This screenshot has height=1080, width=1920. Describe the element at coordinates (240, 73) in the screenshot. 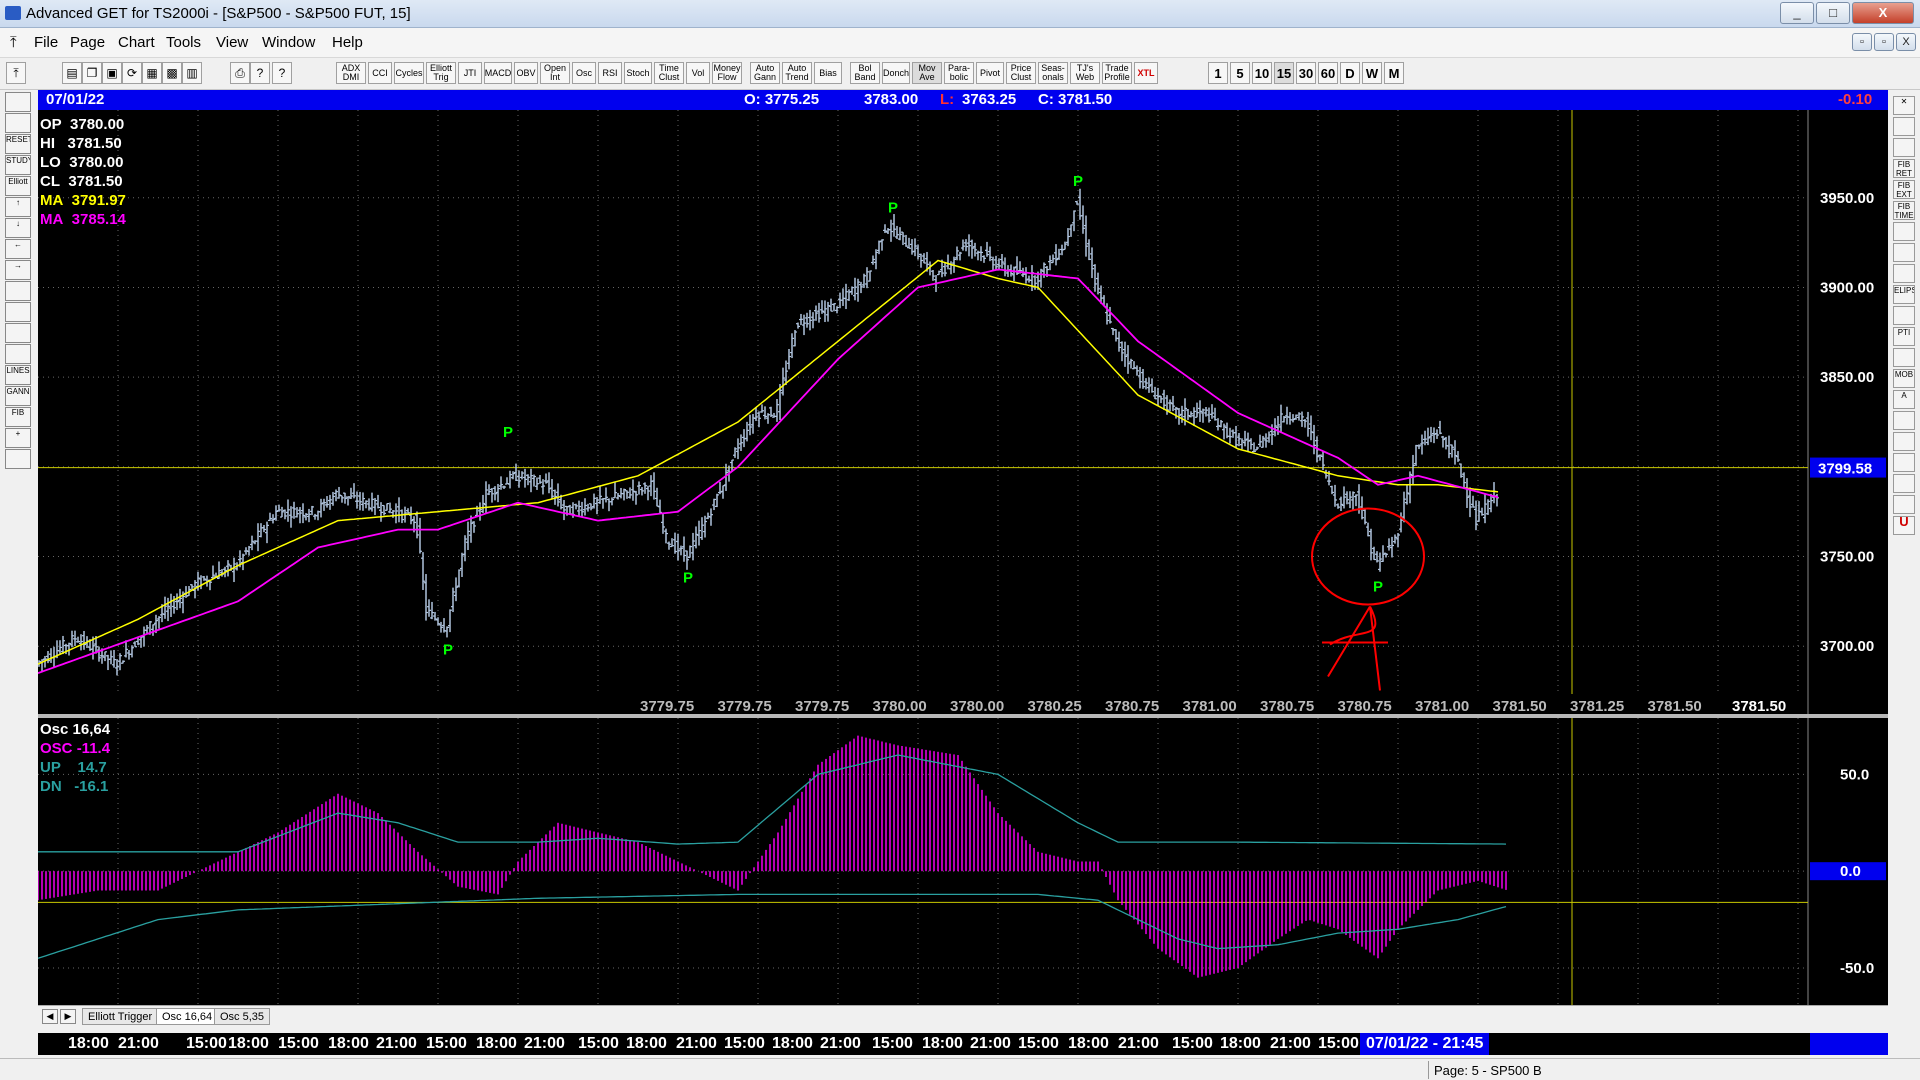

I see `print-icon: ⎙` at that location.